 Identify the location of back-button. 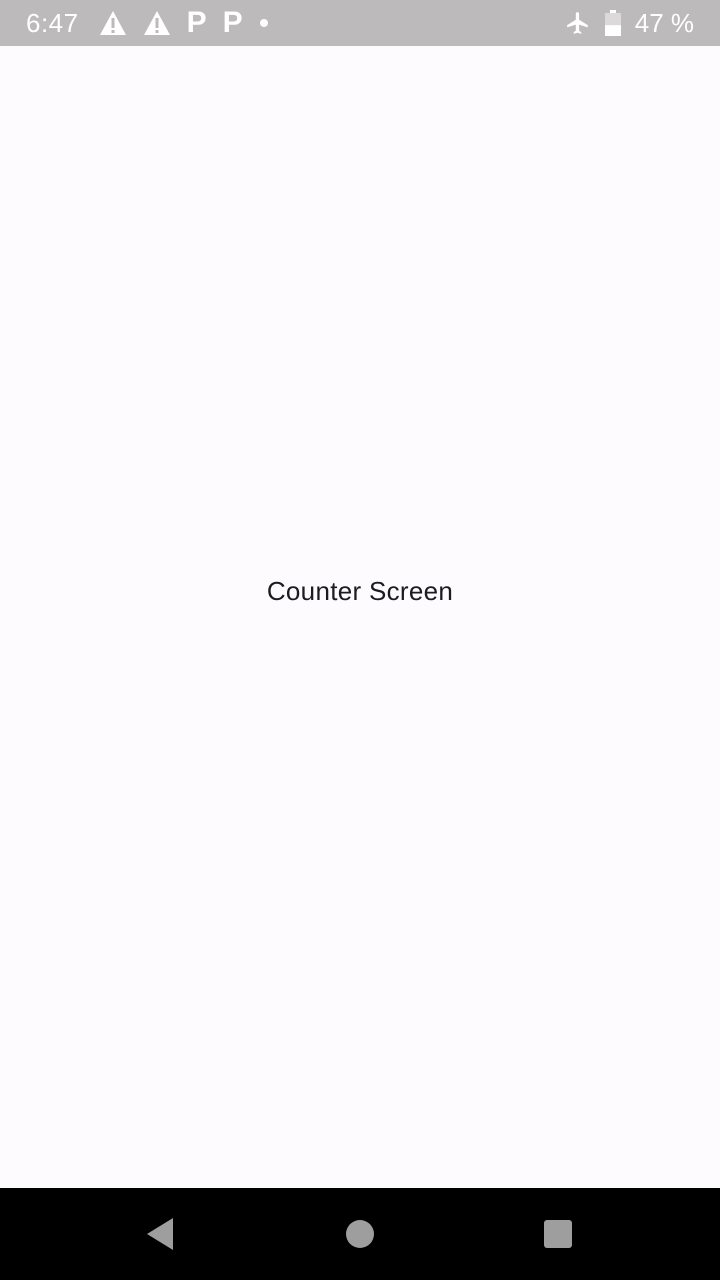
(160, 1234).